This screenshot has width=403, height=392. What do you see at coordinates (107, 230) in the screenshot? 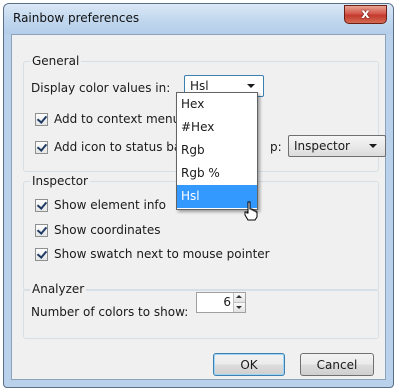
I see `coordinates-label: Show coordinates` at bounding box center [107, 230].